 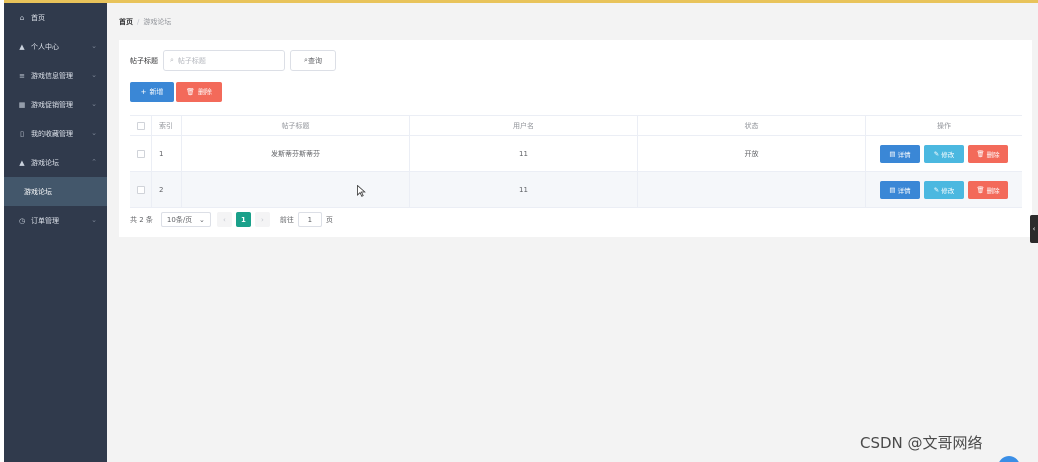 I want to click on header-ops: 操作, so click(x=944, y=125).